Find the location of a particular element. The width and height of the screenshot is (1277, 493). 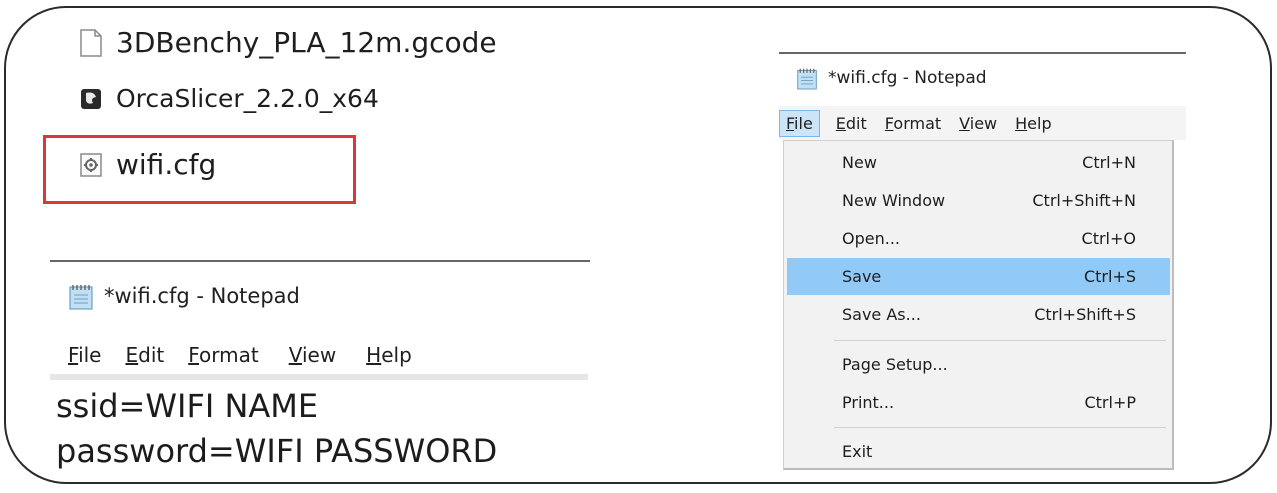

highlight-box is located at coordinates (199, 169).